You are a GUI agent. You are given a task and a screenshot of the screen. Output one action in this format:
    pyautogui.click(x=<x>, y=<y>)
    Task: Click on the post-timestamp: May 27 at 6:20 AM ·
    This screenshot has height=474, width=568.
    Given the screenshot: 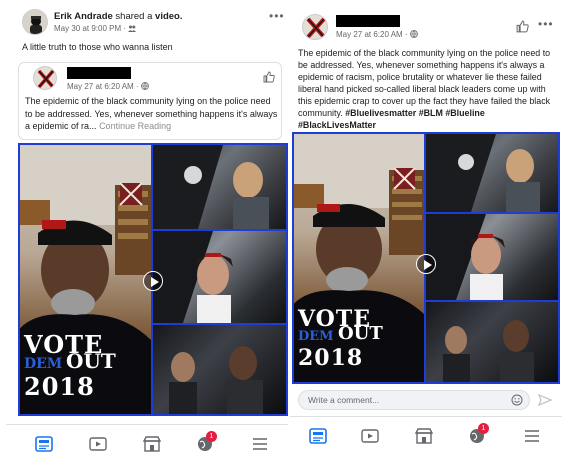 What is the action you would take?
    pyautogui.click(x=372, y=34)
    